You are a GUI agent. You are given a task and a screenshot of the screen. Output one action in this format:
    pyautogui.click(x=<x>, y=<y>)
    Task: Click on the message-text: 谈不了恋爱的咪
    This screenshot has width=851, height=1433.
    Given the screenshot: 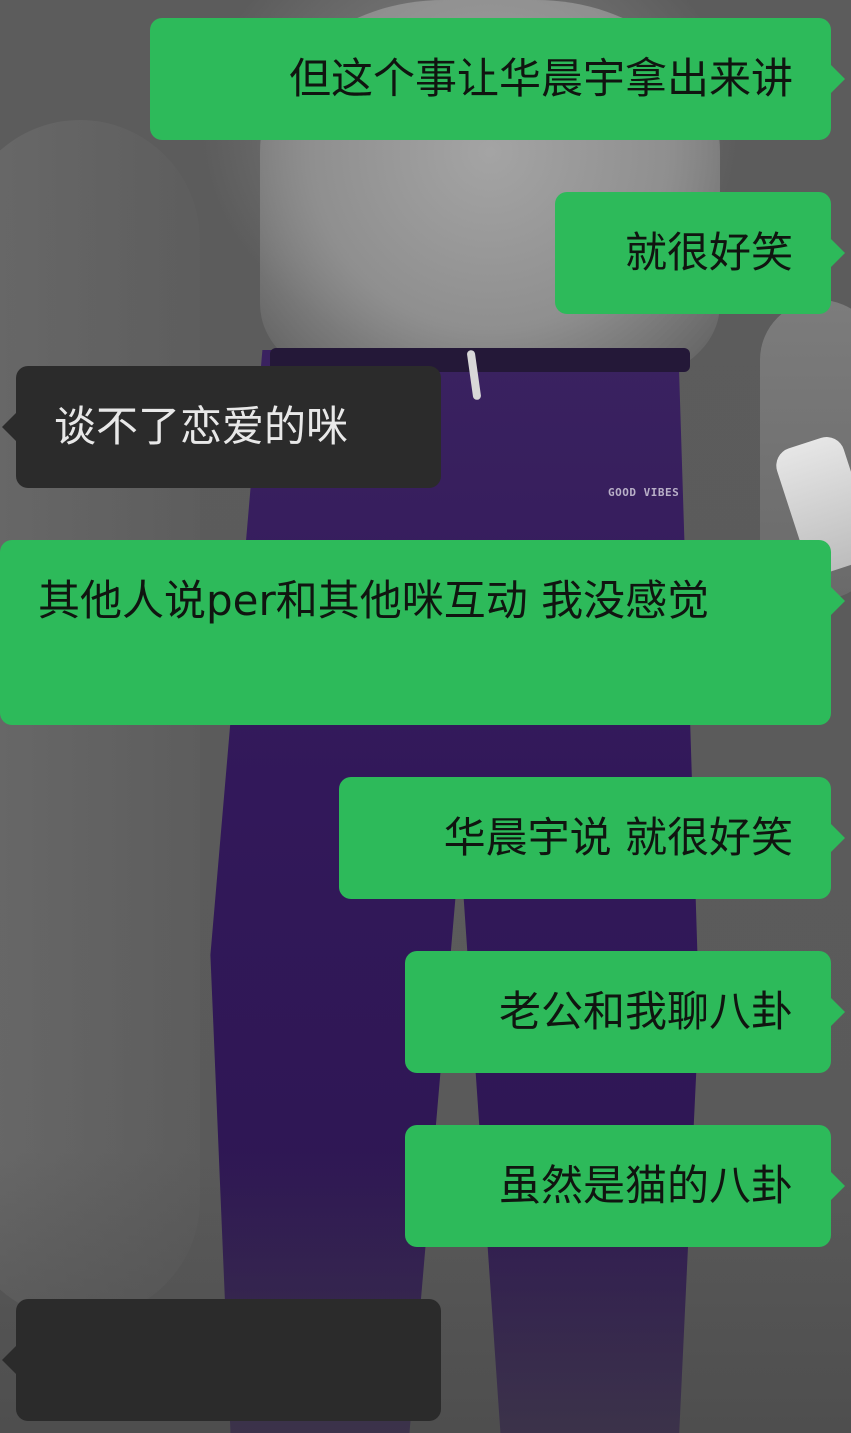 What is the action you would take?
    pyautogui.click(x=201, y=426)
    